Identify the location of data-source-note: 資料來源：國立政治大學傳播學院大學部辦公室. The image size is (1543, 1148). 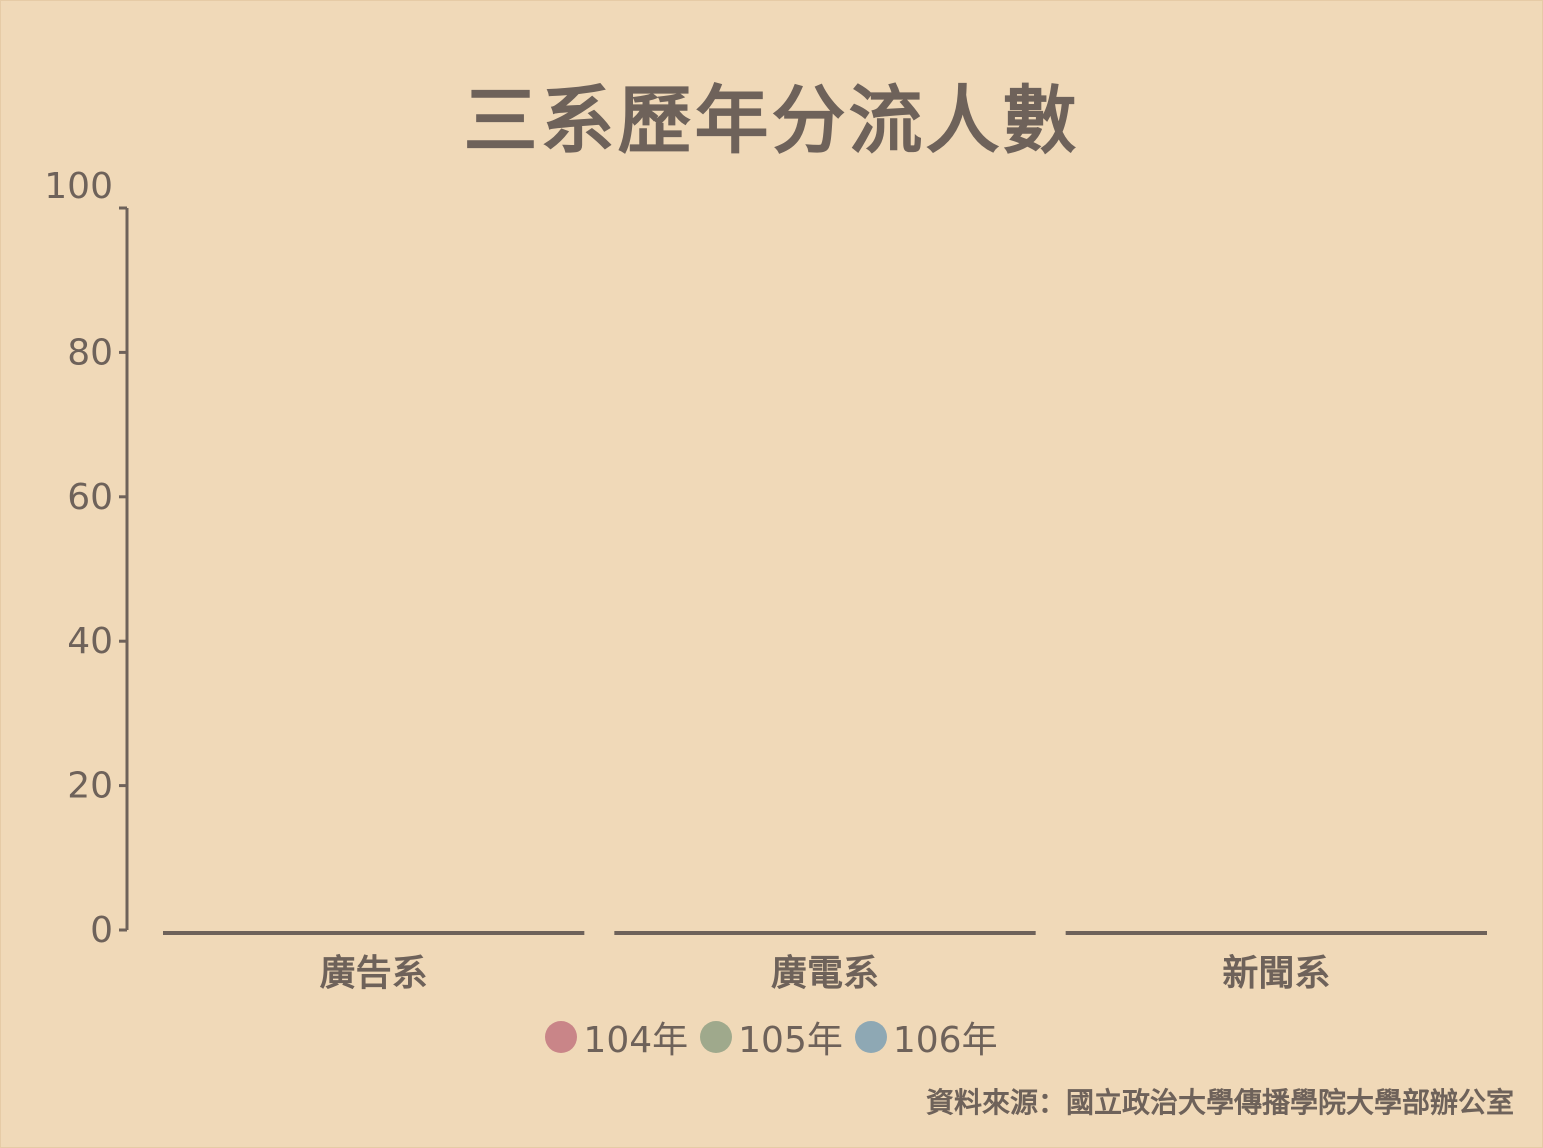
(1219, 1102).